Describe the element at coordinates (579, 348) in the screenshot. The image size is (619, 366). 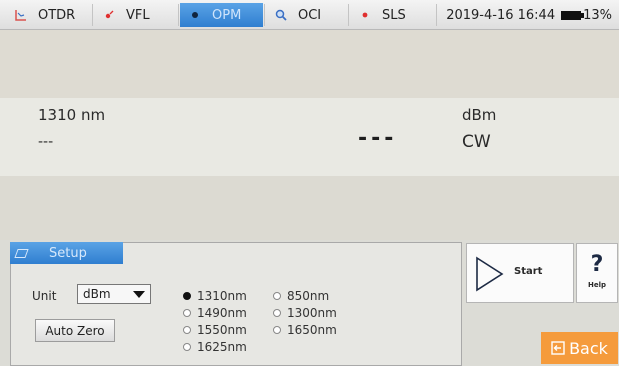
I see `back-button: Back` at that location.